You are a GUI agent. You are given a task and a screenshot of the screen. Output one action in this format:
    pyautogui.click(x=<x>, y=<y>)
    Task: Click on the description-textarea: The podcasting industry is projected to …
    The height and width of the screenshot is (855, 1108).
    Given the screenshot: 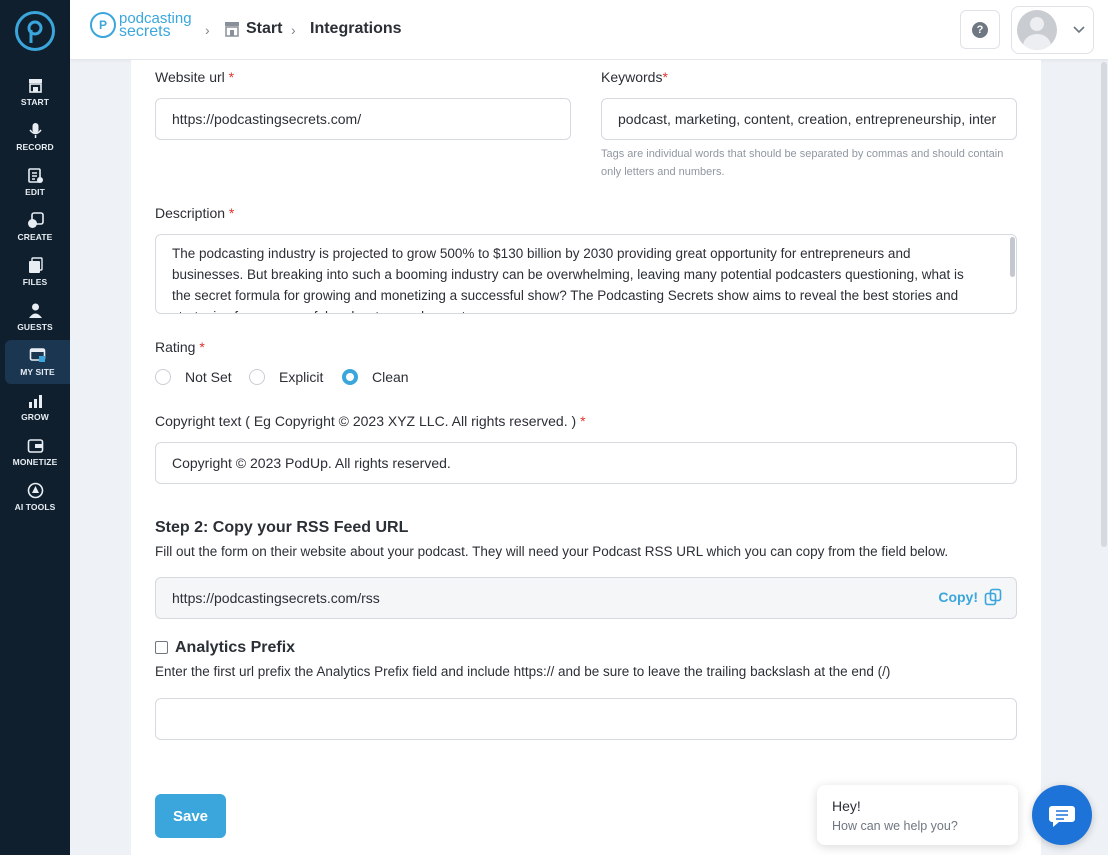 What is the action you would take?
    pyautogui.click(x=586, y=274)
    